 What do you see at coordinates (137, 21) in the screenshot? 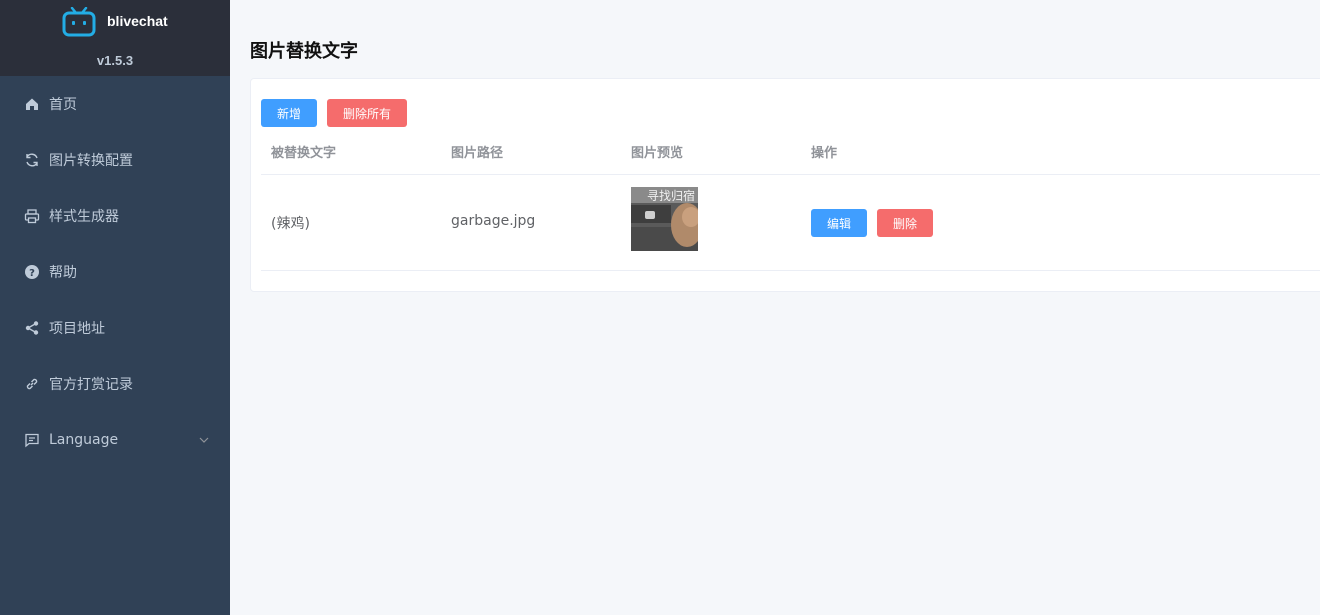
I see `app-name: blivechat` at bounding box center [137, 21].